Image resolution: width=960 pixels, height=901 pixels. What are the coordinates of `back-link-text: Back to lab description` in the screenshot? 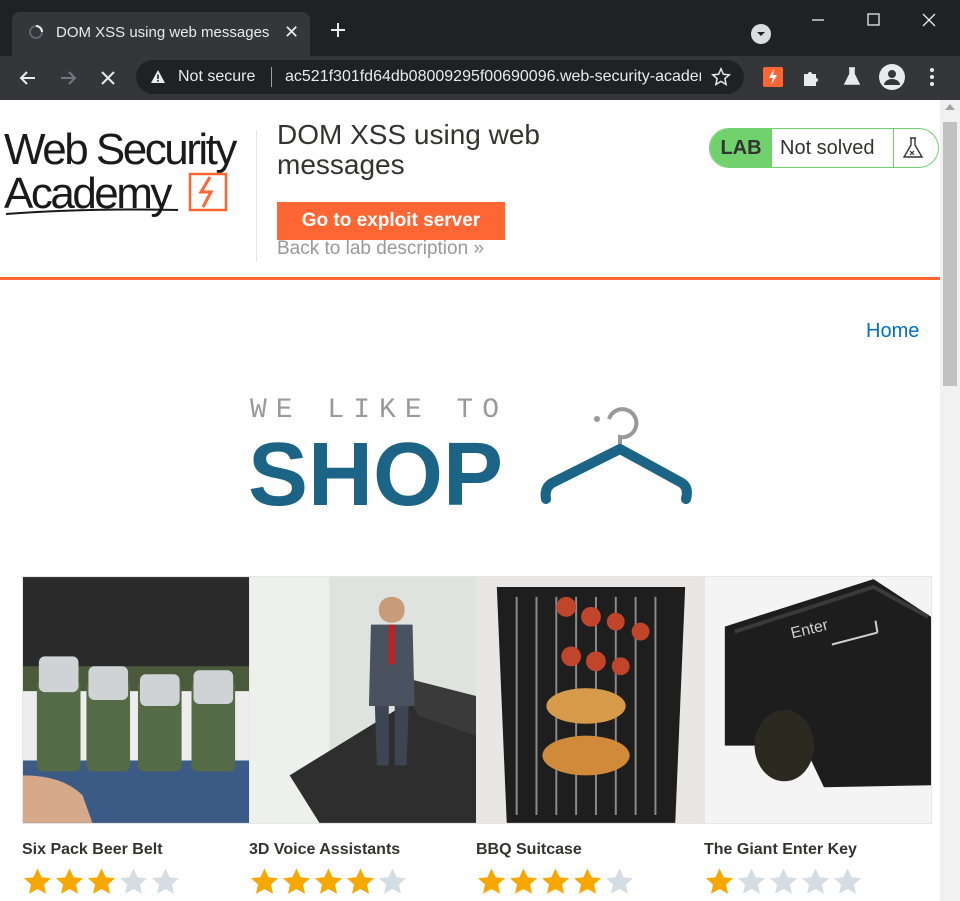 It's located at (373, 248).